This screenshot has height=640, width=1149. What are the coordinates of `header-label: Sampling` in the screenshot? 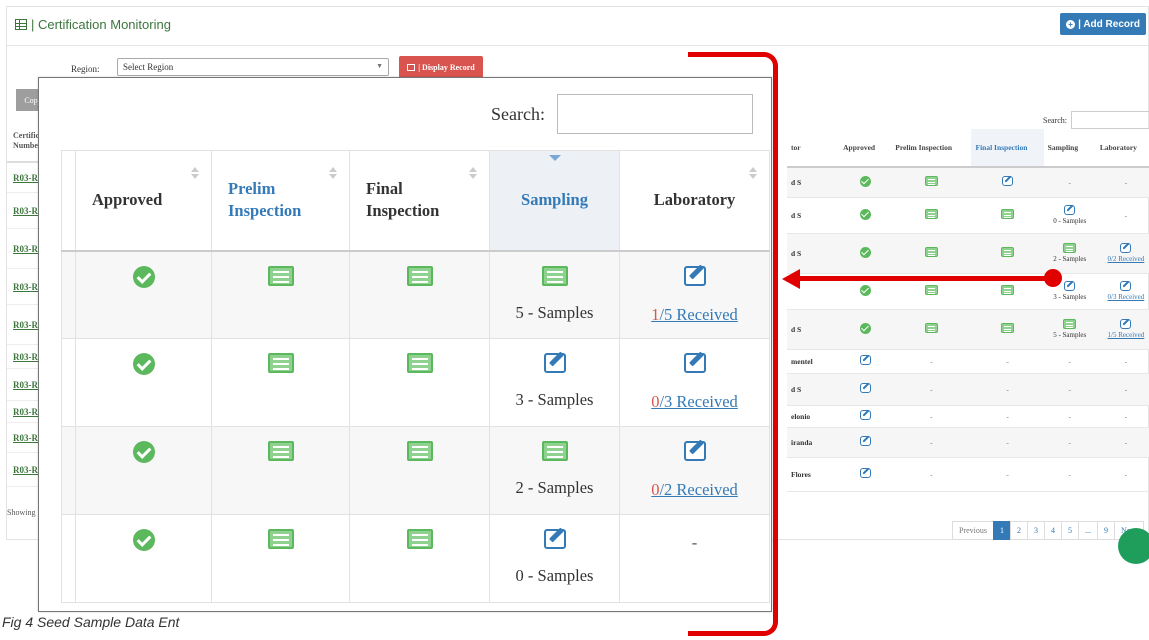 It's located at (554, 200).